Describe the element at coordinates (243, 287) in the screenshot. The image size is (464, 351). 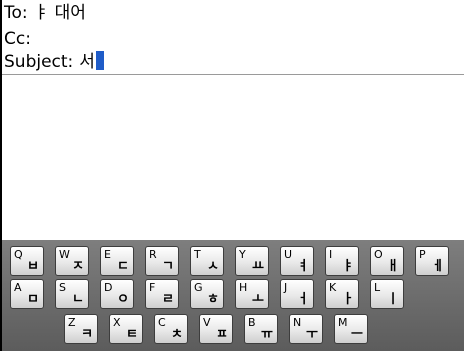
I see `key-latin-label: H` at that location.